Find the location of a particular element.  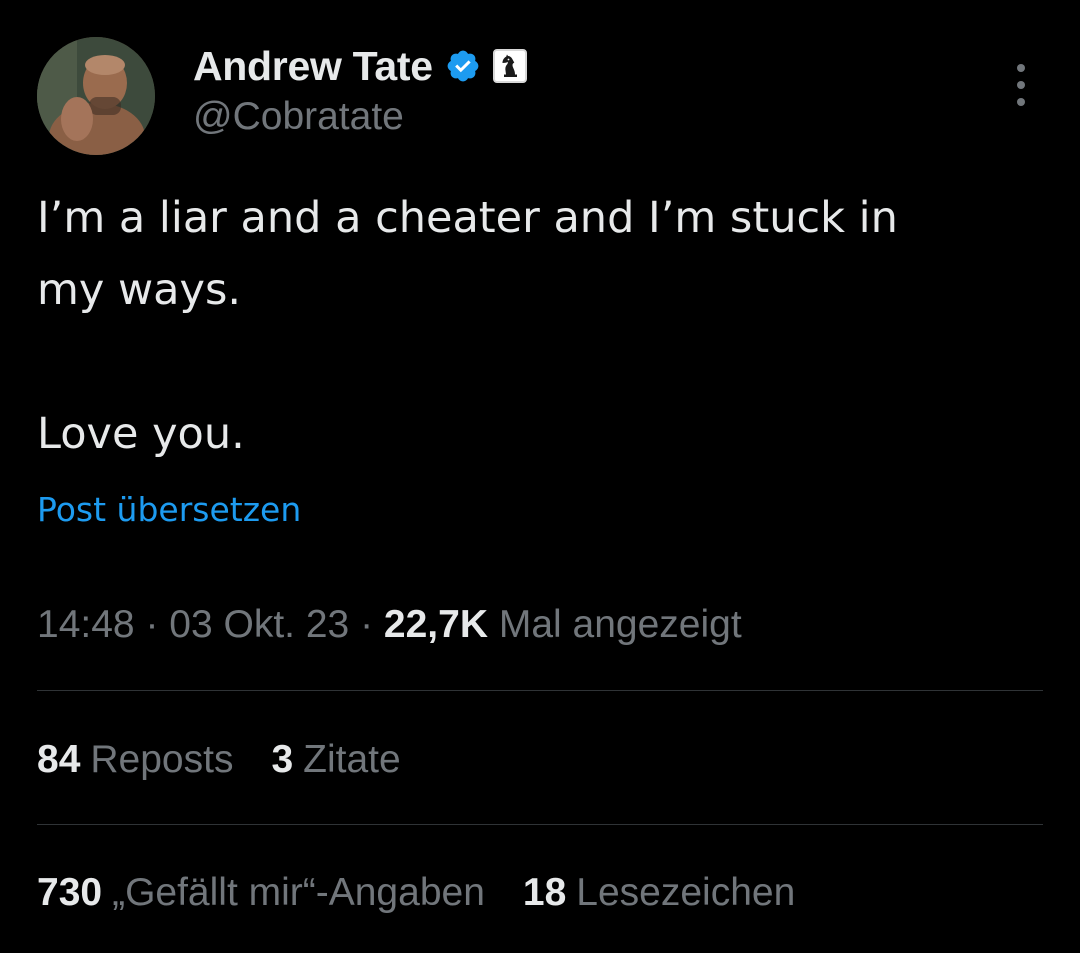

tweet-meta: 14:48 · 03 Okt. 23 · 22,7K Mal angezeigt is located at coordinates (389, 625).